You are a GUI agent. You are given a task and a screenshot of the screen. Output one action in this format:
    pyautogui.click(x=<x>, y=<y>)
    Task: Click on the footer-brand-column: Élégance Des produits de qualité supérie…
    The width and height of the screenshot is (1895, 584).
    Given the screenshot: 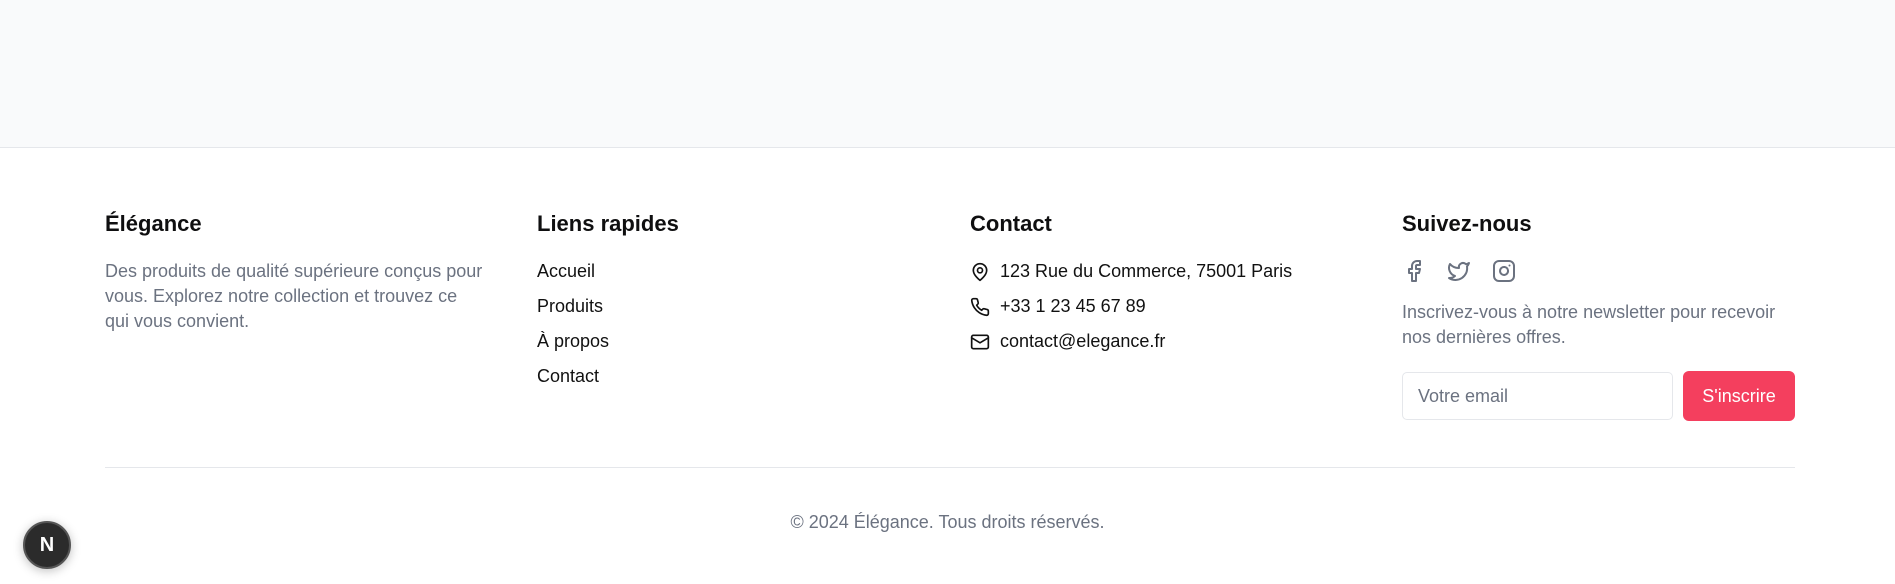 What is the action you would take?
    pyautogui.click(x=295, y=272)
    